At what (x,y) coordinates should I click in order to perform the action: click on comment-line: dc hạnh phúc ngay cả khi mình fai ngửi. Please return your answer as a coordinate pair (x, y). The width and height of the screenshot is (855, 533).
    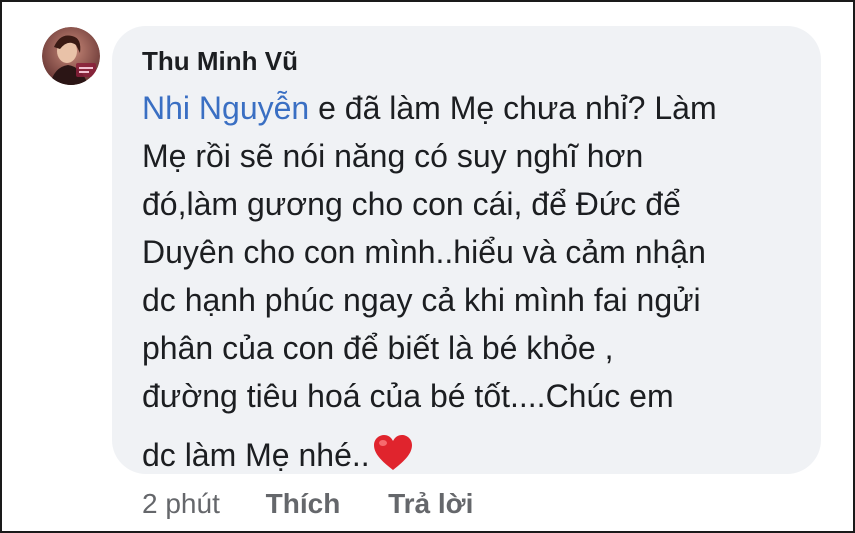
    Looking at the image, I should click on (421, 300).